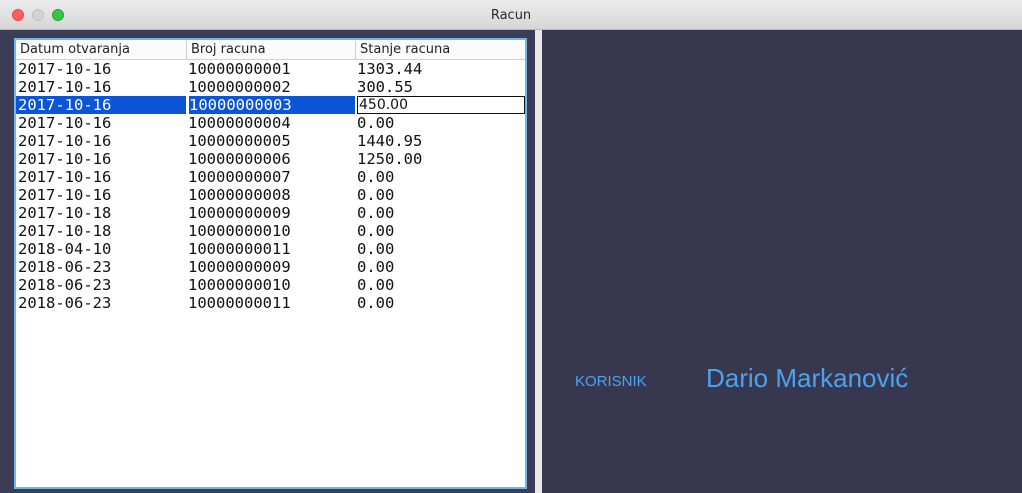  I want to click on table-row: 2017-10-16 10000000003 450.00, so click(270, 105).